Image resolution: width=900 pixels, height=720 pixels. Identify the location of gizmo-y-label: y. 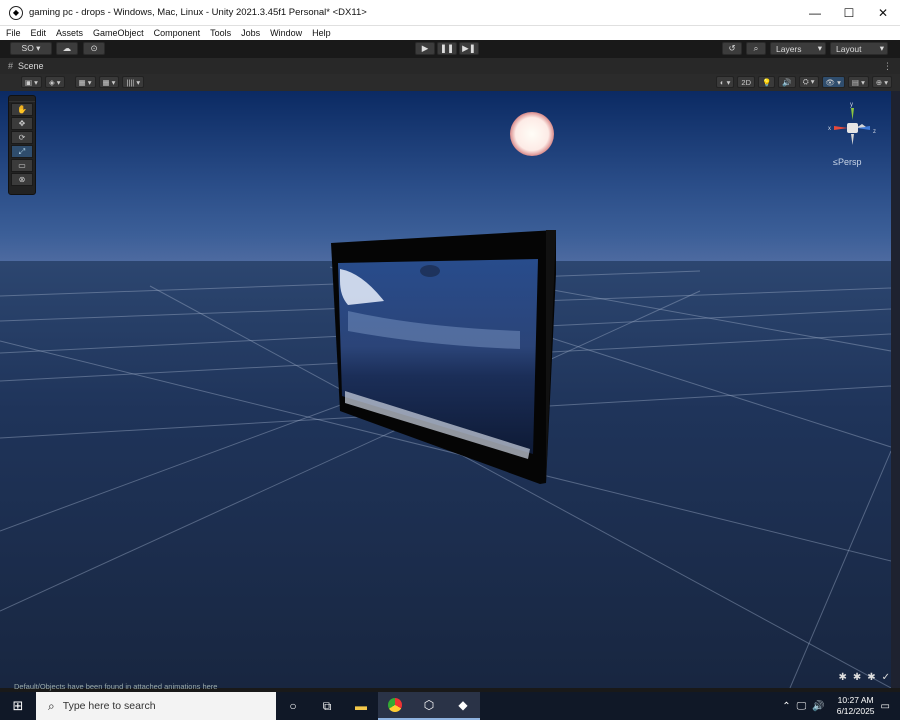
(851, 105).